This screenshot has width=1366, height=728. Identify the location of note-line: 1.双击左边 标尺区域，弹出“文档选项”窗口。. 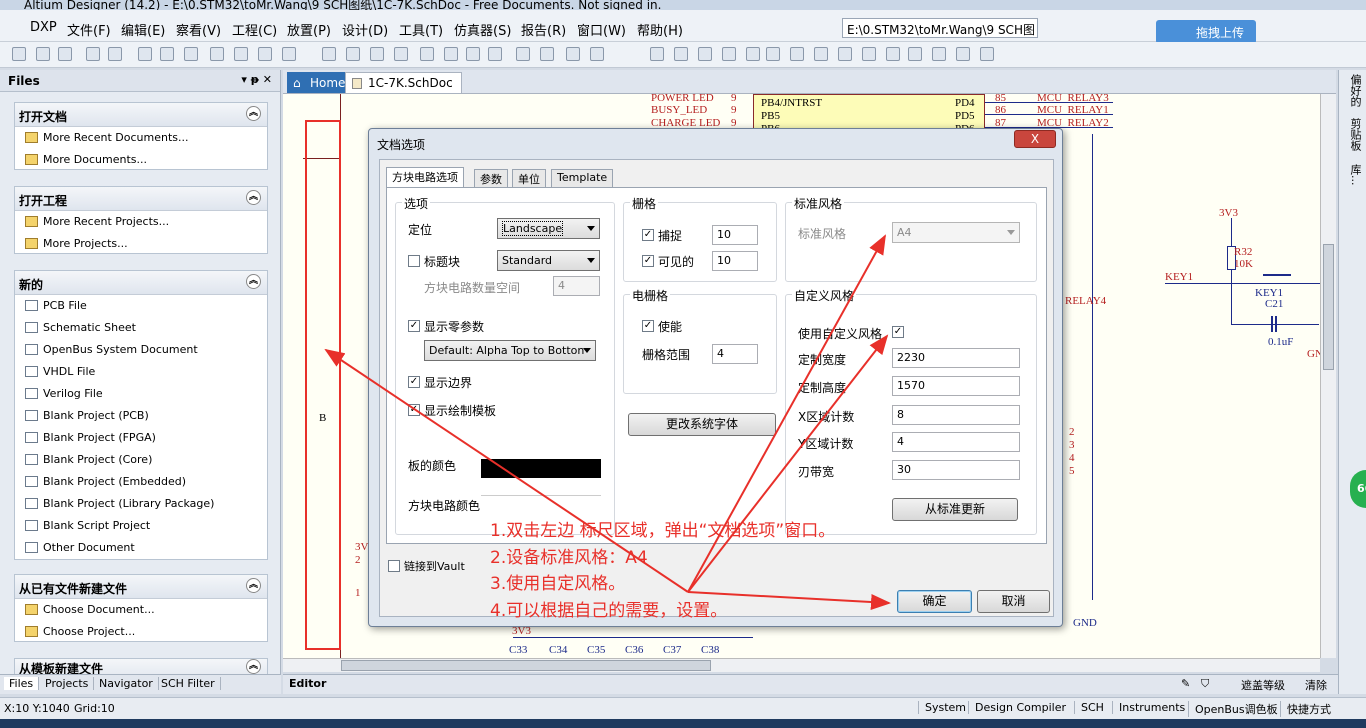
(663, 531).